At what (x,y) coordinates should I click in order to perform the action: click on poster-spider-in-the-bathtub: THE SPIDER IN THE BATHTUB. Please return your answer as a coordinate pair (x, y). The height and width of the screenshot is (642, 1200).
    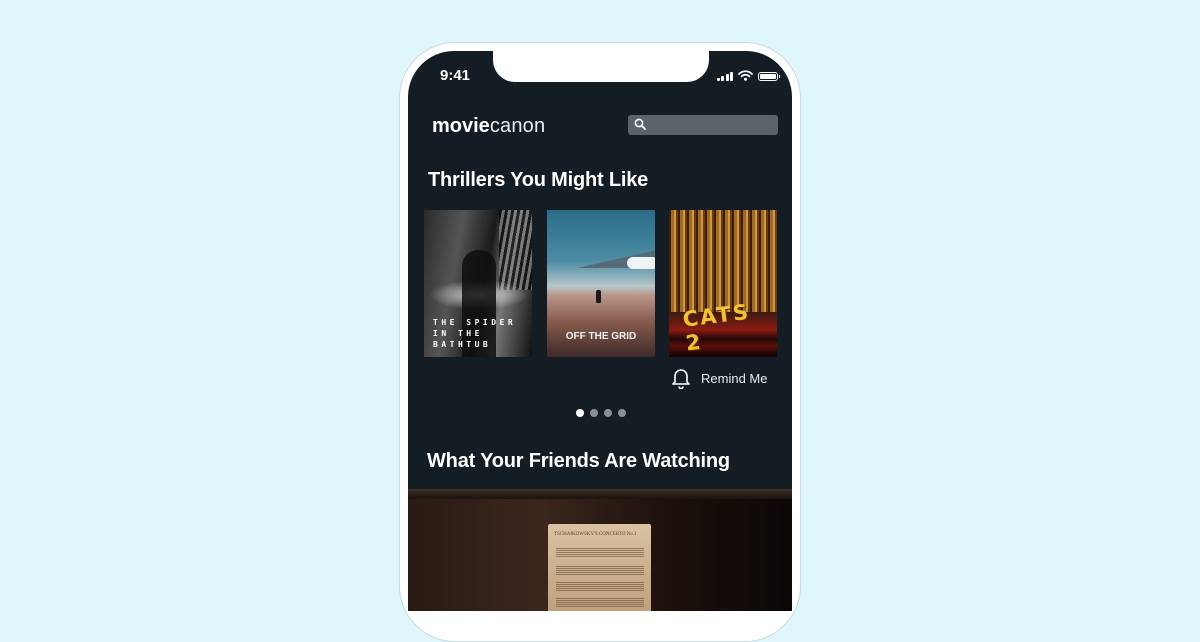
    Looking at the image, I should click on (478, 283).